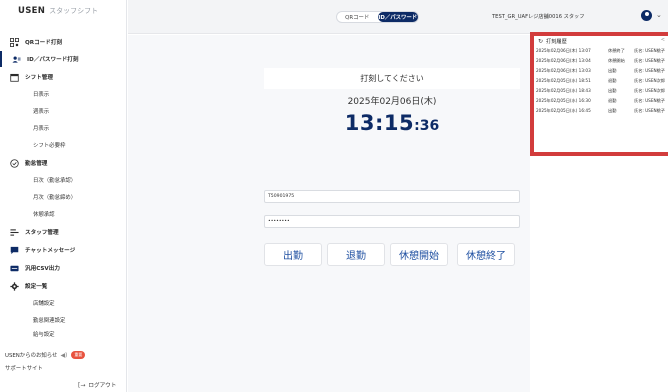 The image size is (668, 392). What do you see at coordinates (357, 17) in the screenshot?
I see `tab-qr-code: QRコード` at bounding box center [357, 17].